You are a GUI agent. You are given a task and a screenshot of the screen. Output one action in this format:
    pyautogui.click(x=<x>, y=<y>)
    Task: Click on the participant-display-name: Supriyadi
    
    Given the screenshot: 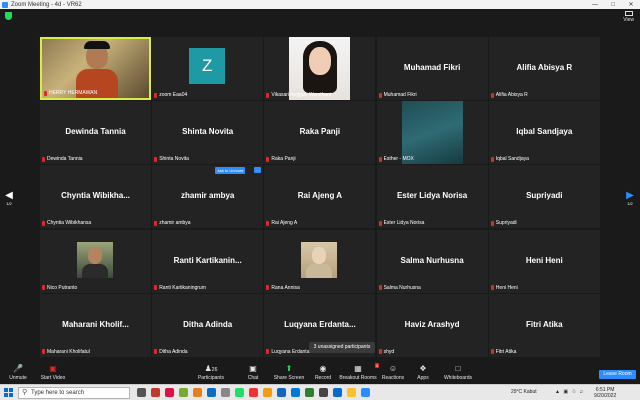 What is the action you would take?
    pyautogui.click(x=544, y=196)
    